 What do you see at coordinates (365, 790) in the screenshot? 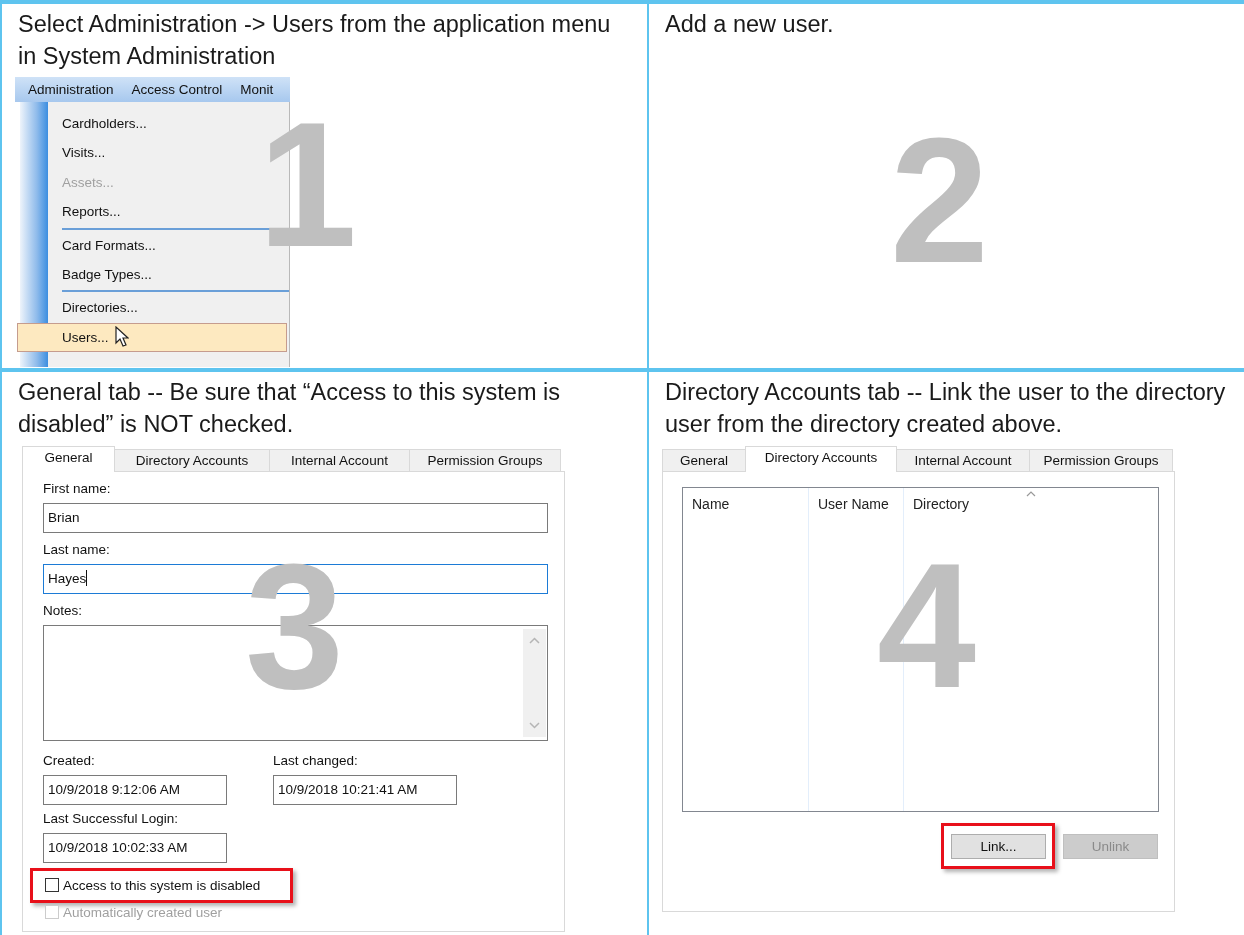
I see `text-field: 10/9/2018 10:21:41 AM` at bounding box center [365, 790].